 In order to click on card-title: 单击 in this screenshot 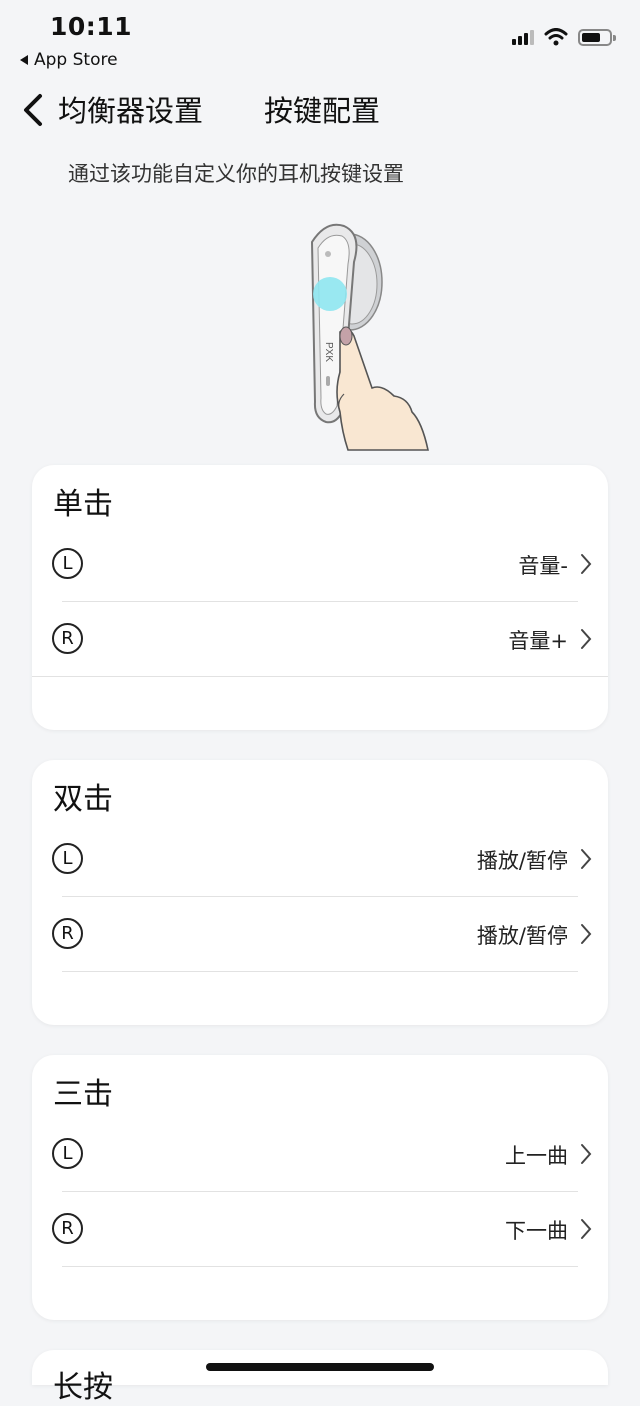, I will do `click(83, 504)`.